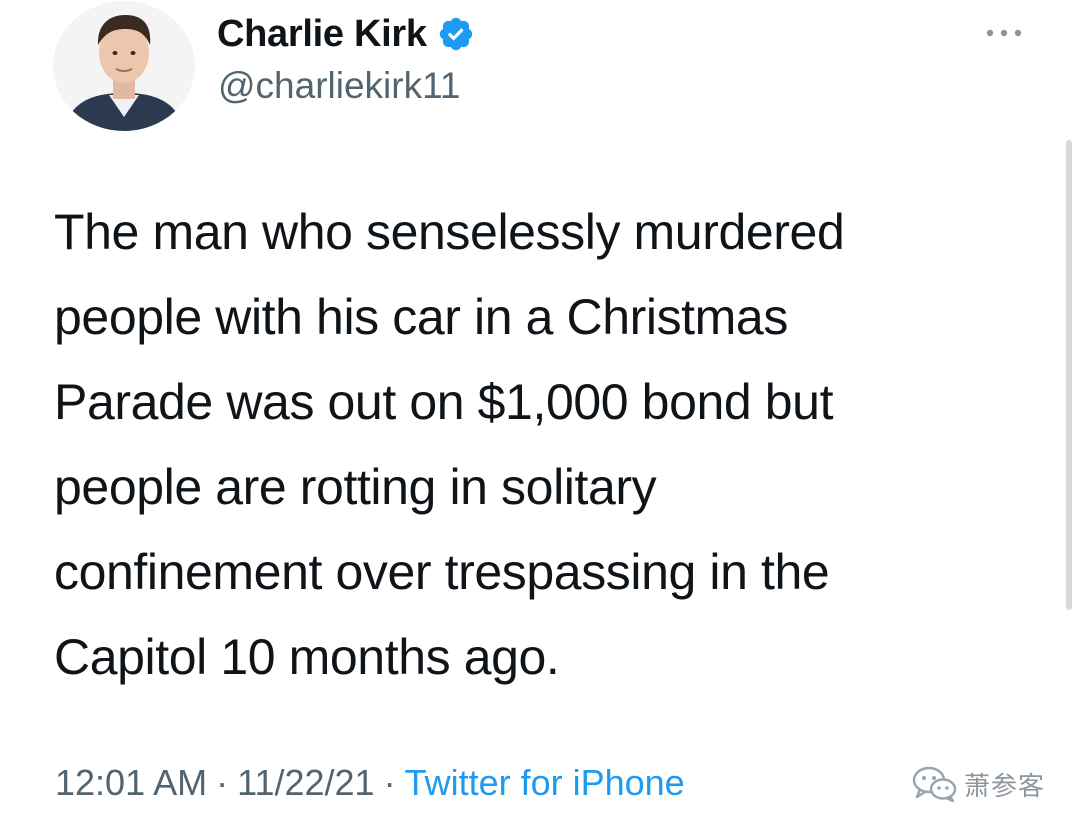  What do you see at coordinates (935, 784) in the screenshot?
I see `wechat-icon` at bounding box center [935, 784].